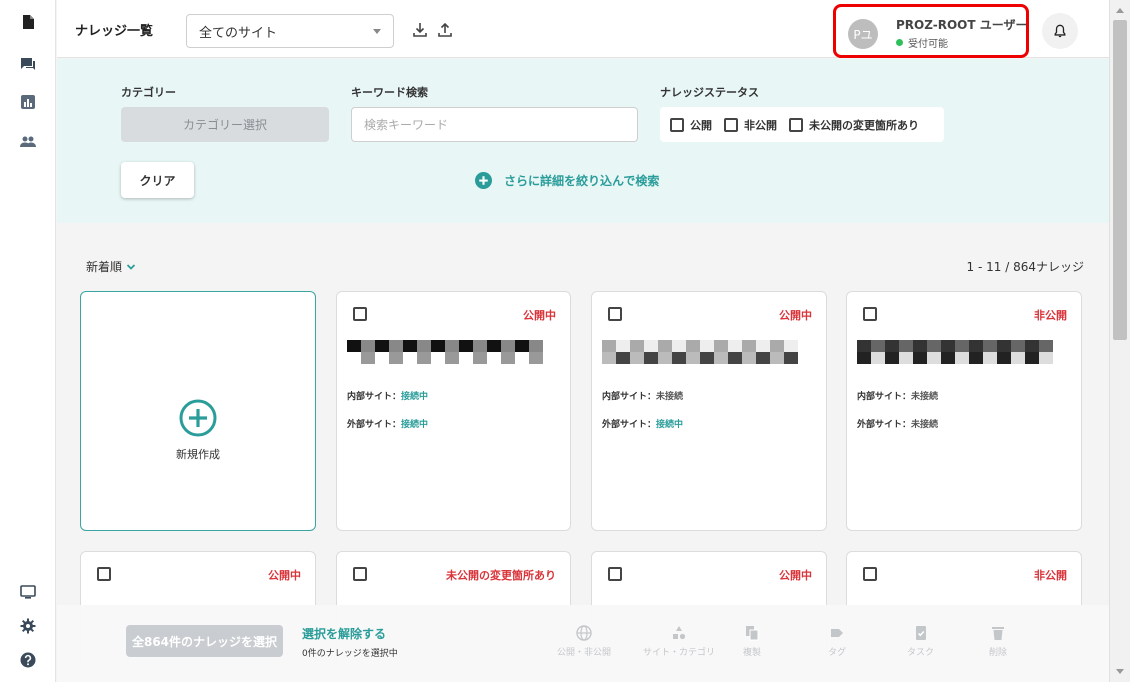 The width and height of the screenshot is (1130, 682). What do you see at coordinates (752, 653) in the screenshot?
I see `action-label: 複製` at bounding box center [752, 653].